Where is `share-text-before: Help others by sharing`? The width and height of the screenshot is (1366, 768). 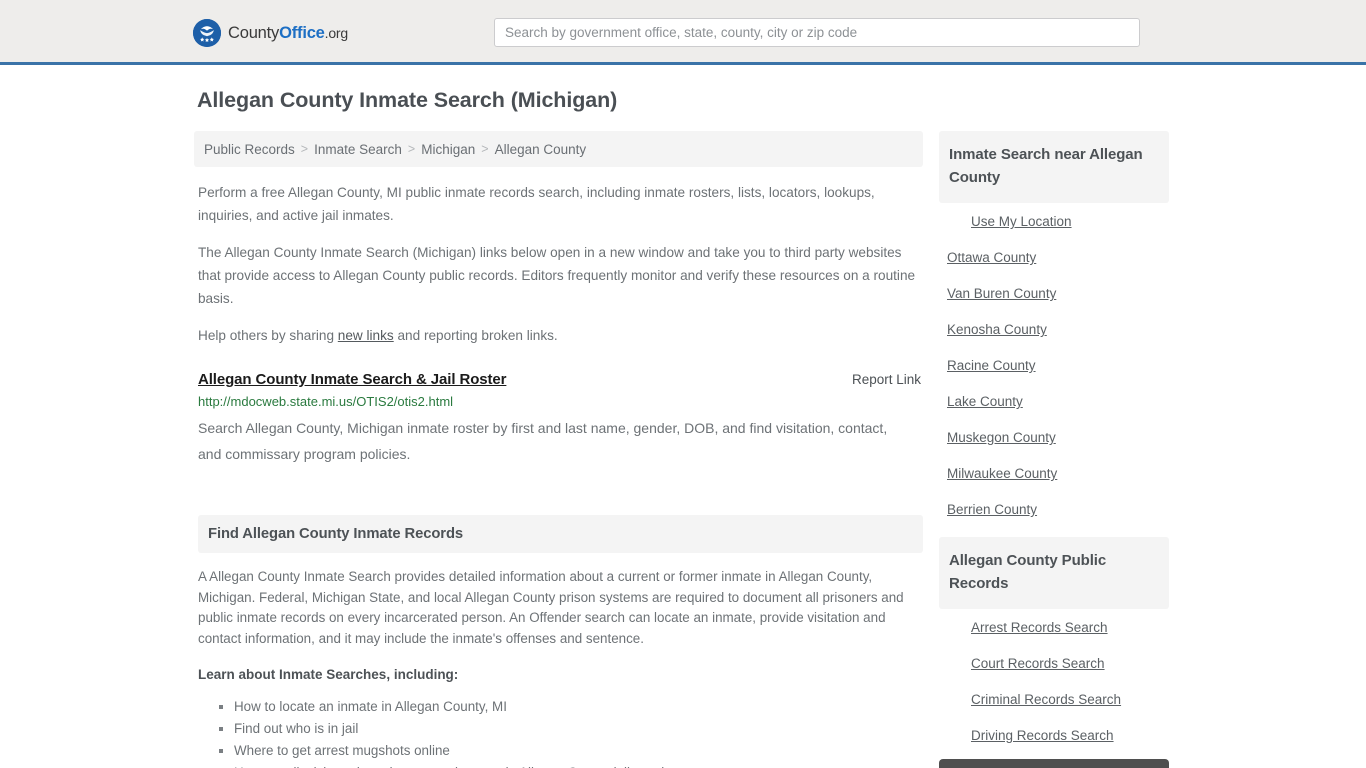
share-text-before: Help others by sharing is located at coordinates (268, 335).